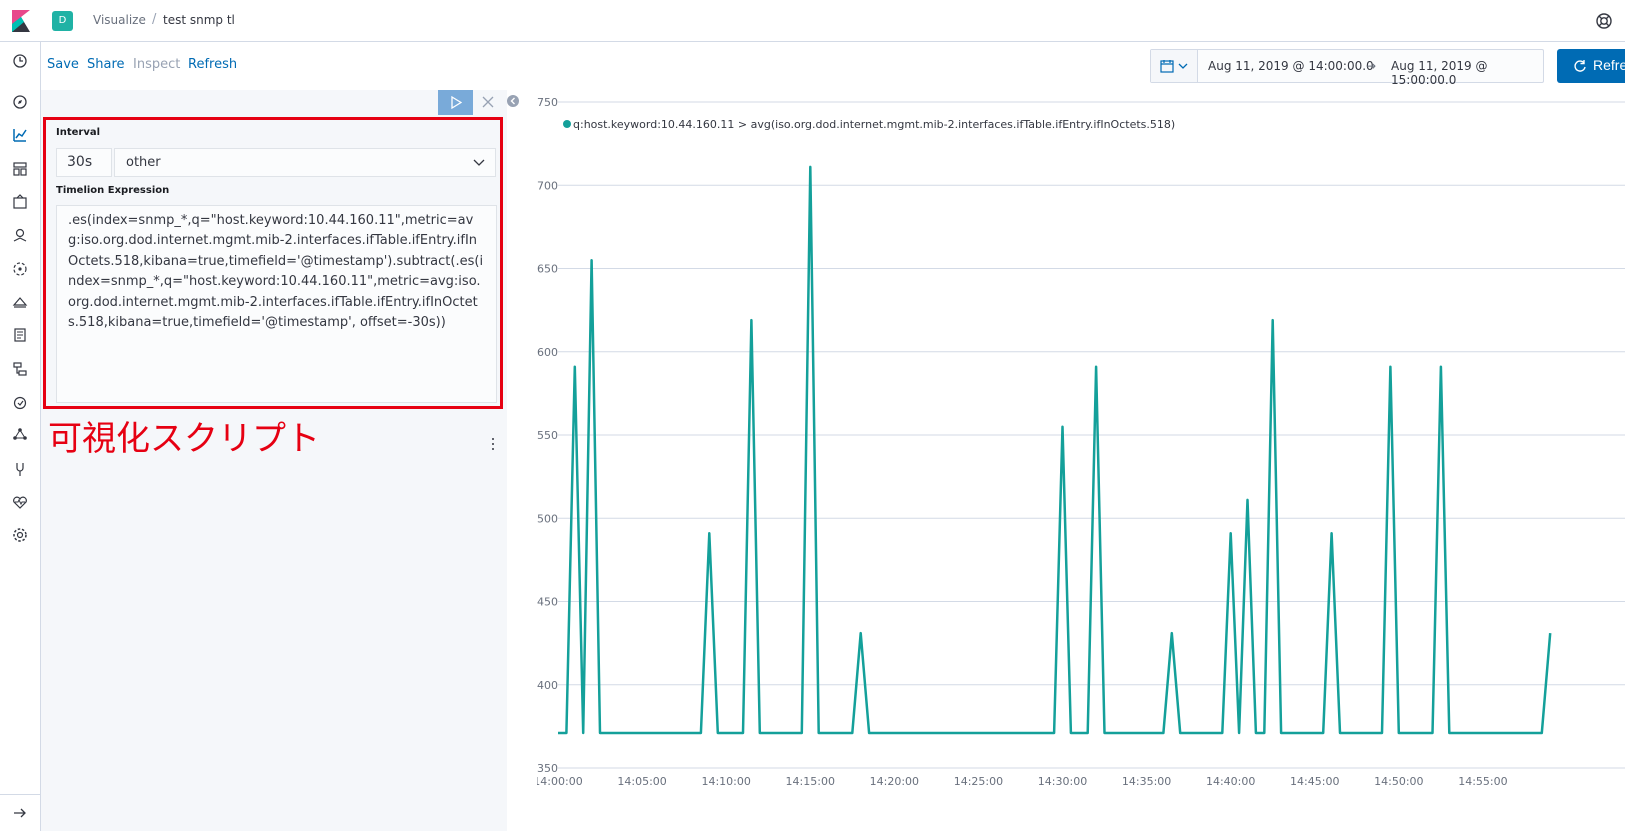 This screenshot has height=835, width=1625. Describe the element at coordinates (84, 162) in the screenshot. I see `interval-input: 30s` at that location.